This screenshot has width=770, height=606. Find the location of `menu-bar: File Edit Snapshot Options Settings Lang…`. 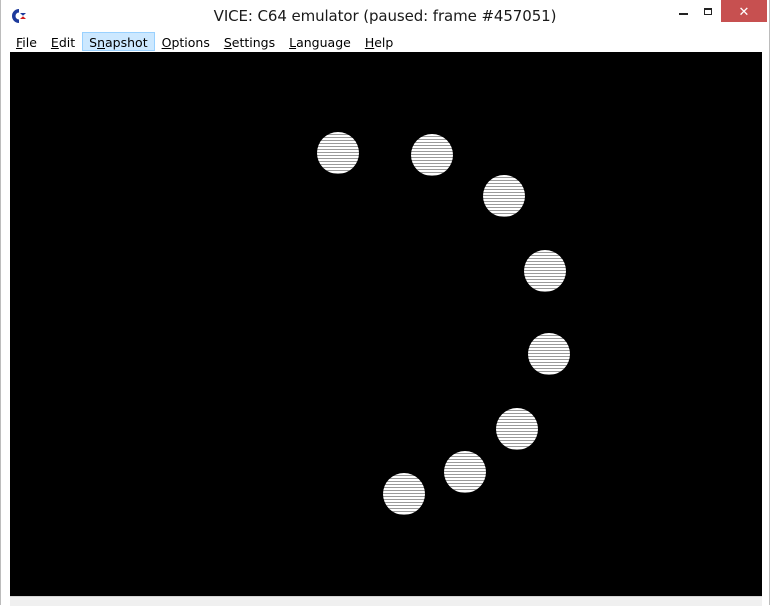

menu-bar: File Edit Snapshot Options Settings Lang… is located at coordinates (386, 41).